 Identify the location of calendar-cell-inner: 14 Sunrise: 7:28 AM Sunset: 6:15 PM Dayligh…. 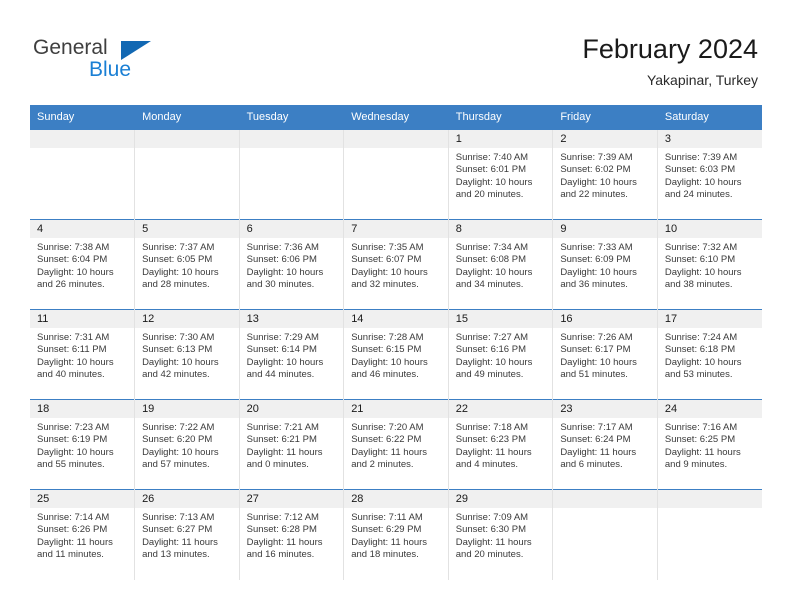
(396, 354).